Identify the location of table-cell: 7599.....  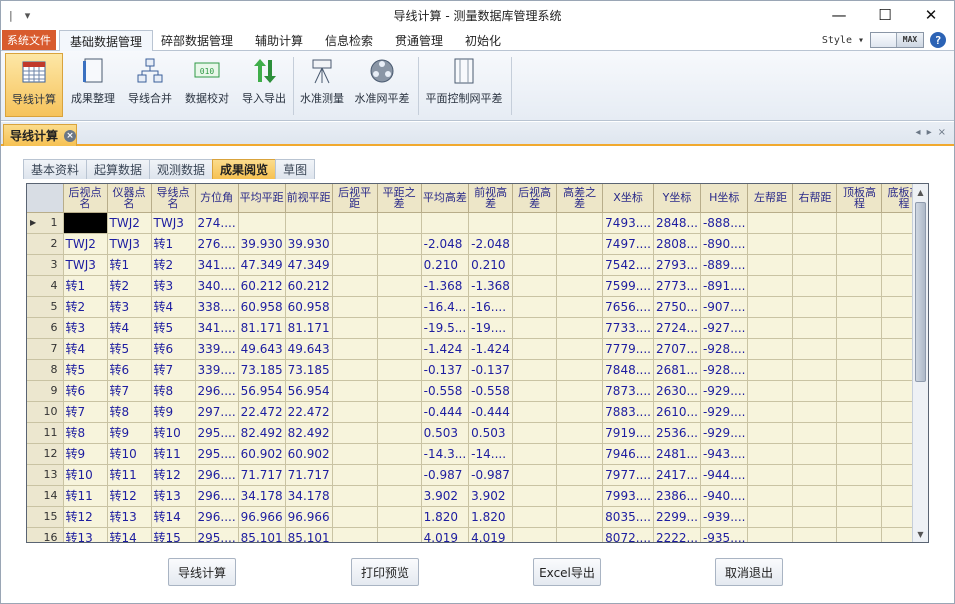
(628, 286).